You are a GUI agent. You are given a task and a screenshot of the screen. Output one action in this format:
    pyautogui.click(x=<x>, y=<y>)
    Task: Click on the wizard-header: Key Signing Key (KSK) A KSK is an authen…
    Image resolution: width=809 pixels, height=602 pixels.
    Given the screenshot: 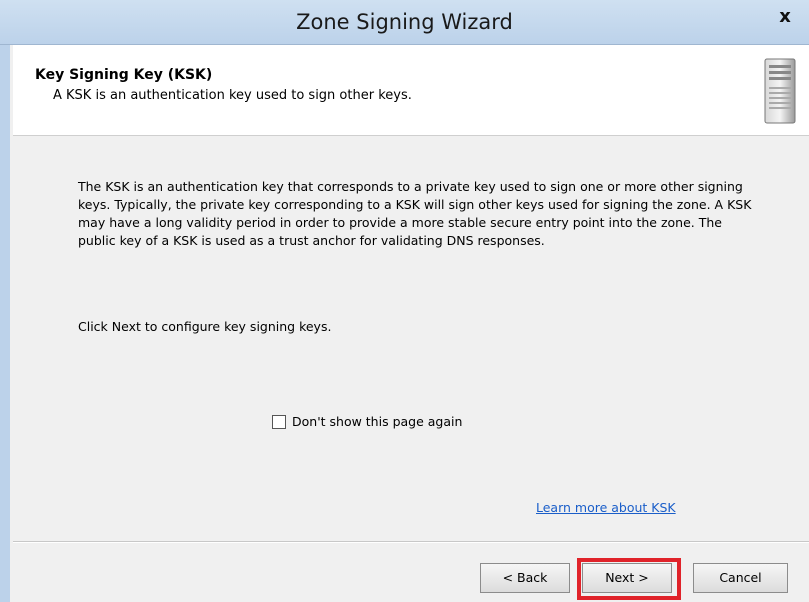 What is the action you would take?
    pyautogui.click(x=411, y=90)
    